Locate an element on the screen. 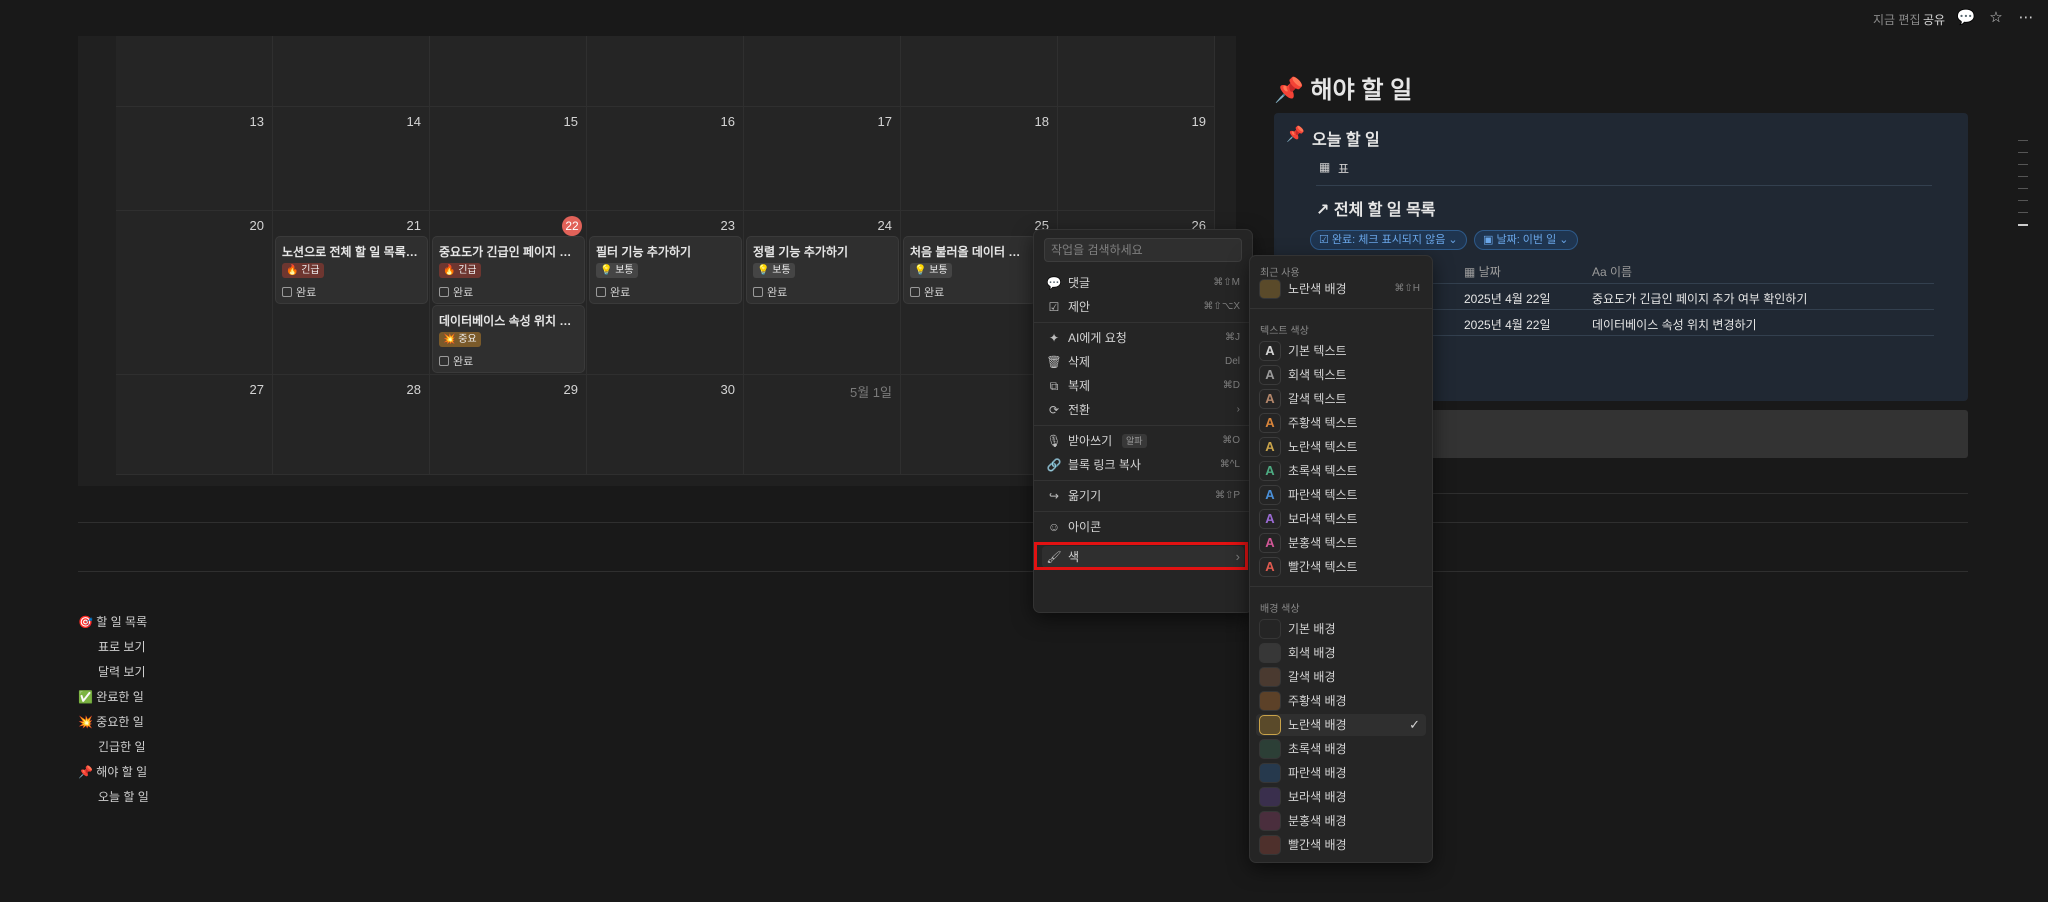  action-search-input: 작업을 검색하세요 is located at coordinates (1143, 250).